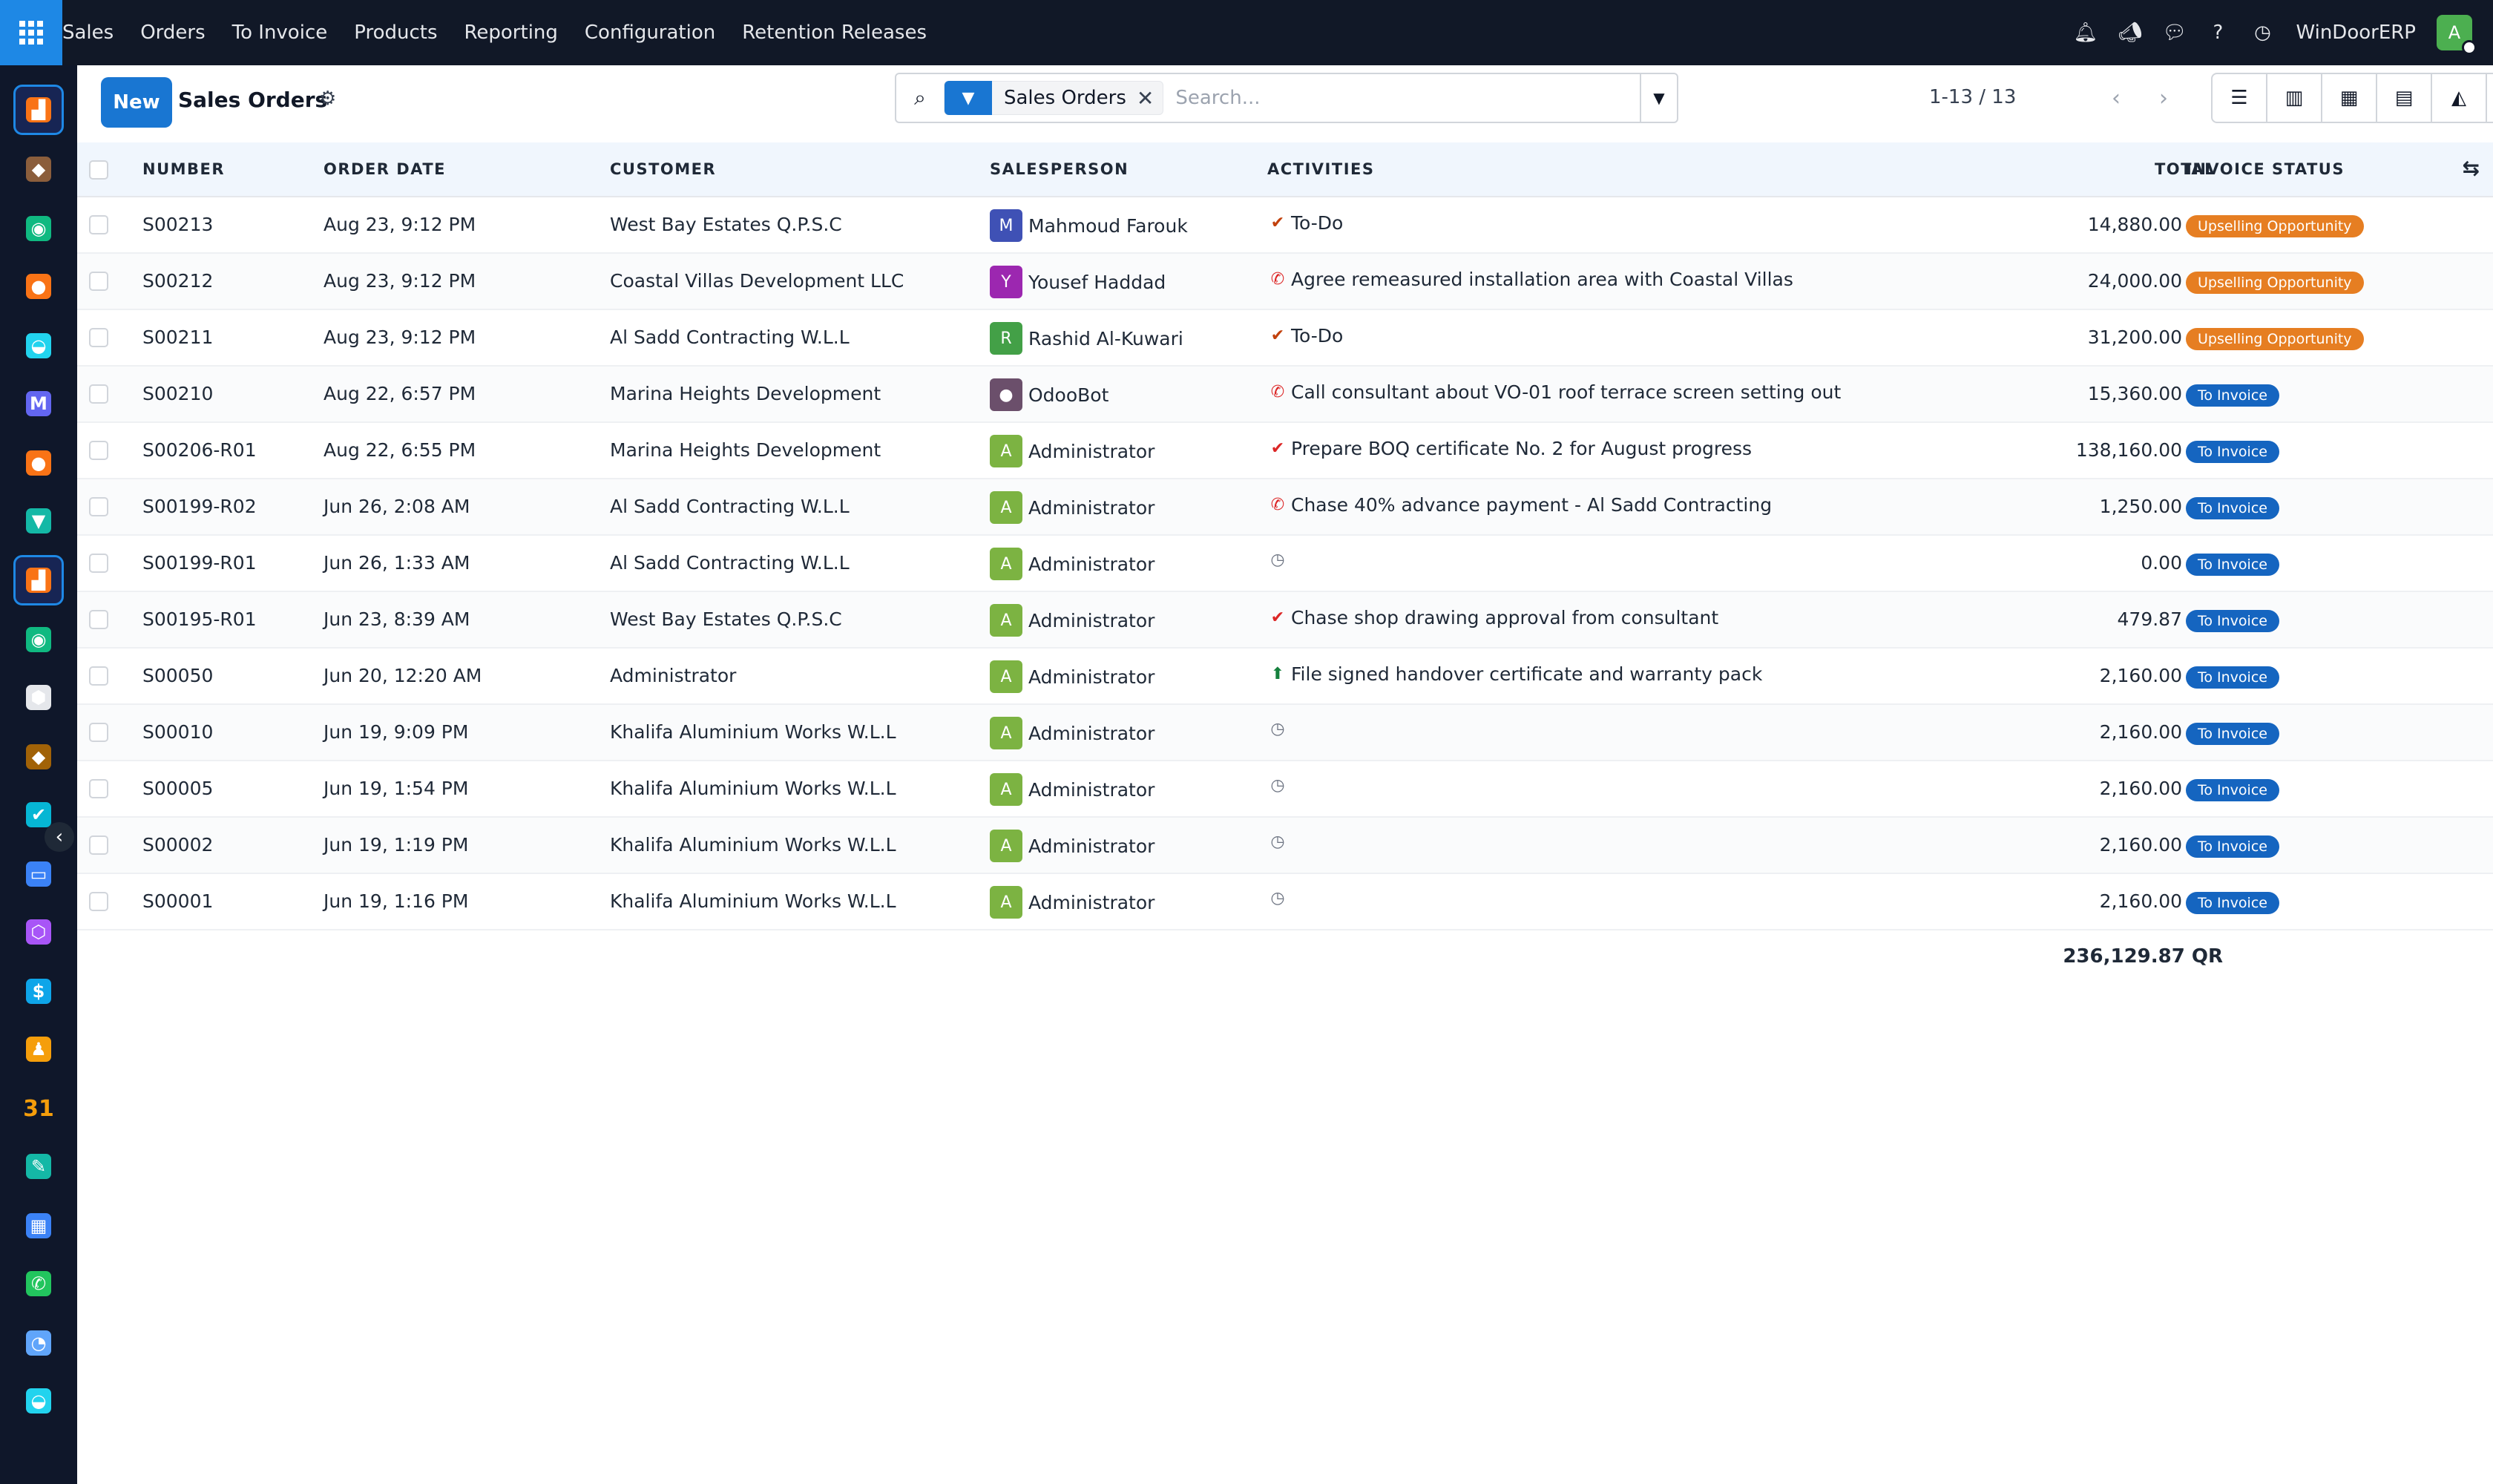 This screenshot has height=1484, width=2493. I want to click on optional-columns-icon: ⇆, so click(2471, 168).